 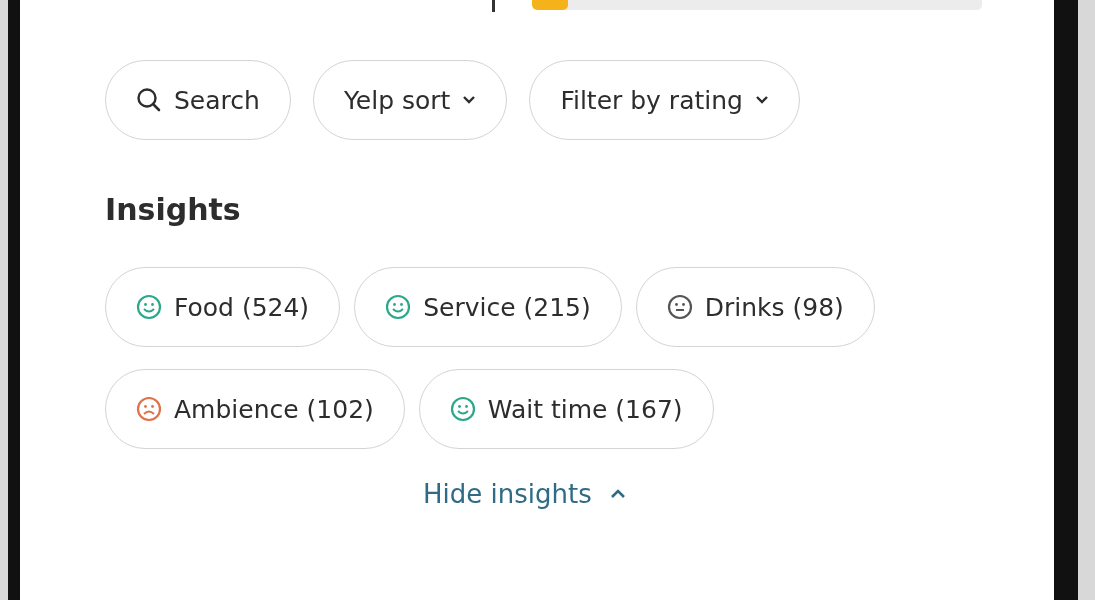 What do you see at coordinates (173, 209) in the screenshot?
I see `section-heading: Insights` at bounding box center [173, 209].